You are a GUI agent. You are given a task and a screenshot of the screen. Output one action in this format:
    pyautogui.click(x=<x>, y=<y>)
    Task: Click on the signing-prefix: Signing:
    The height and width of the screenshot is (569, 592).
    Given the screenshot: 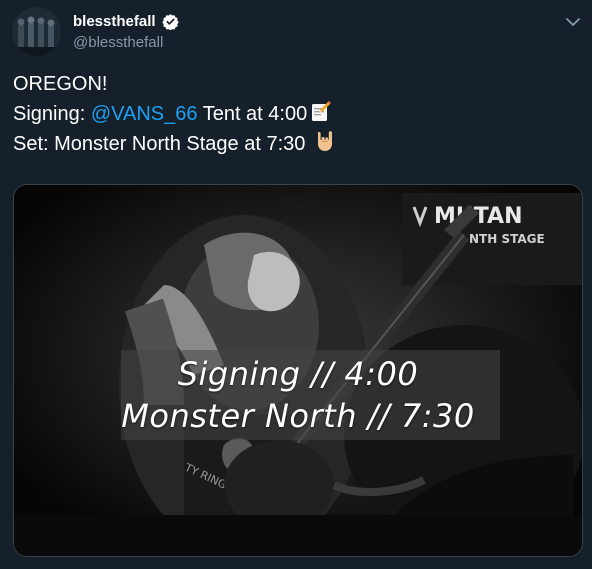 What is the action you would take?
    pyautogui.click(x=52, y=114)
    